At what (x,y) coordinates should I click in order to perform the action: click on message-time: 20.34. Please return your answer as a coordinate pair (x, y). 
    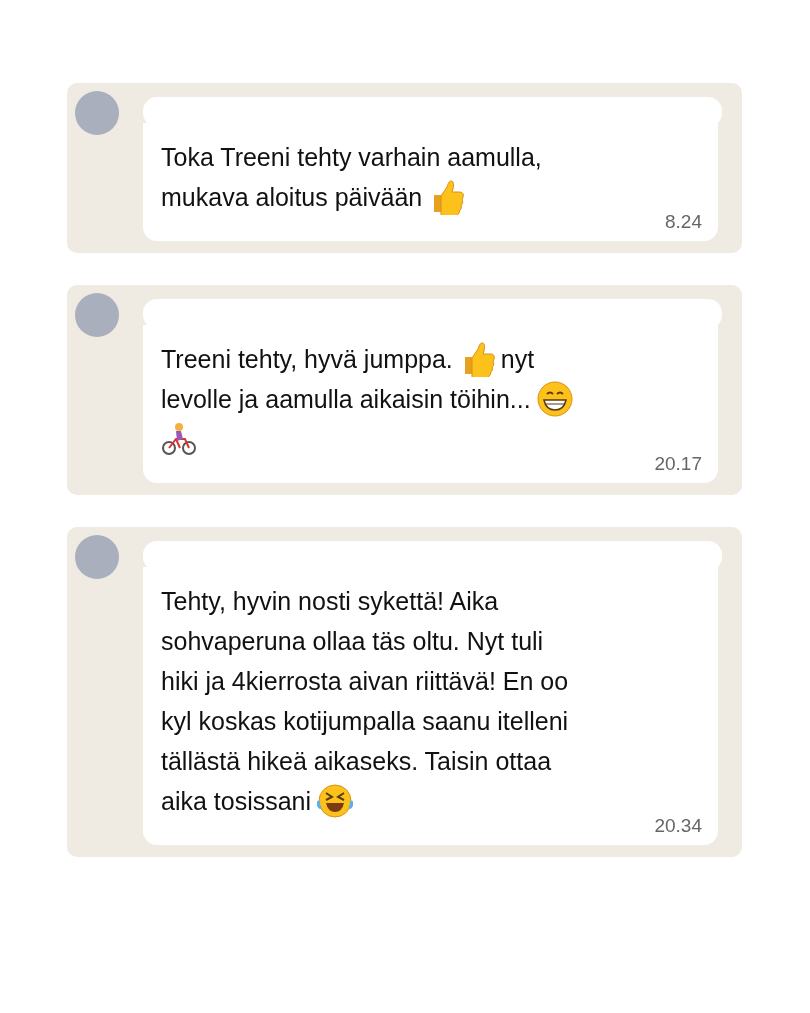
    Looking at the image, I should click on (677, 826).